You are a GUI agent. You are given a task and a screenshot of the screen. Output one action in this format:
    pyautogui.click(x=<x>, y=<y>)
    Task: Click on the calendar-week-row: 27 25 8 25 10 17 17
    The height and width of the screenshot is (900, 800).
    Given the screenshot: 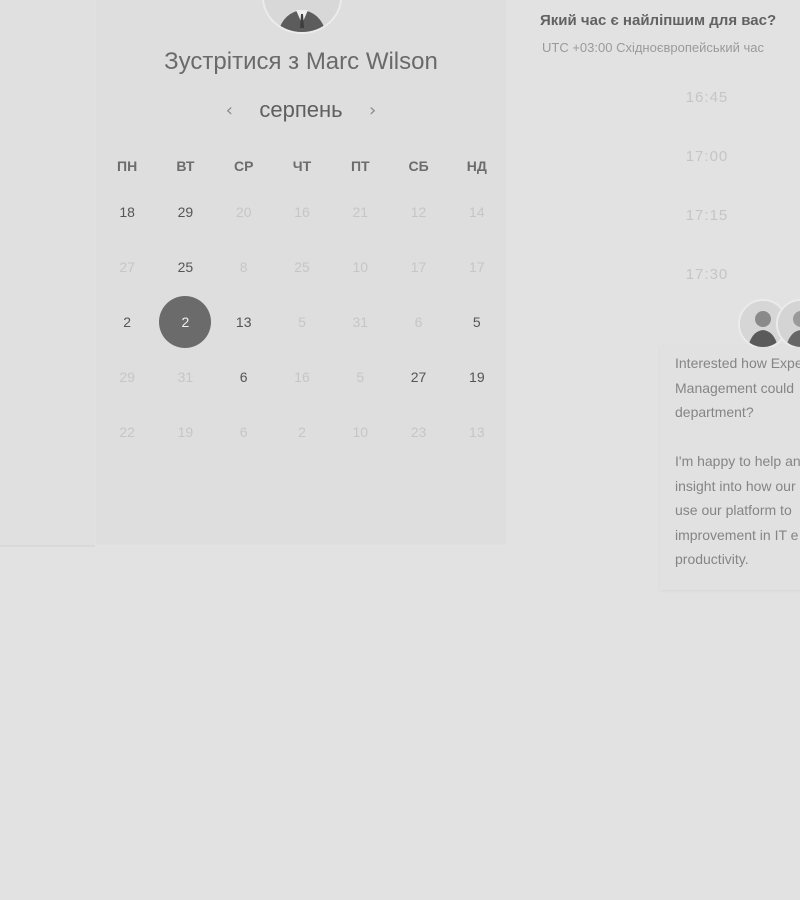 What is the action you would take?
    pyautogui.click(x=302, y=266)
    